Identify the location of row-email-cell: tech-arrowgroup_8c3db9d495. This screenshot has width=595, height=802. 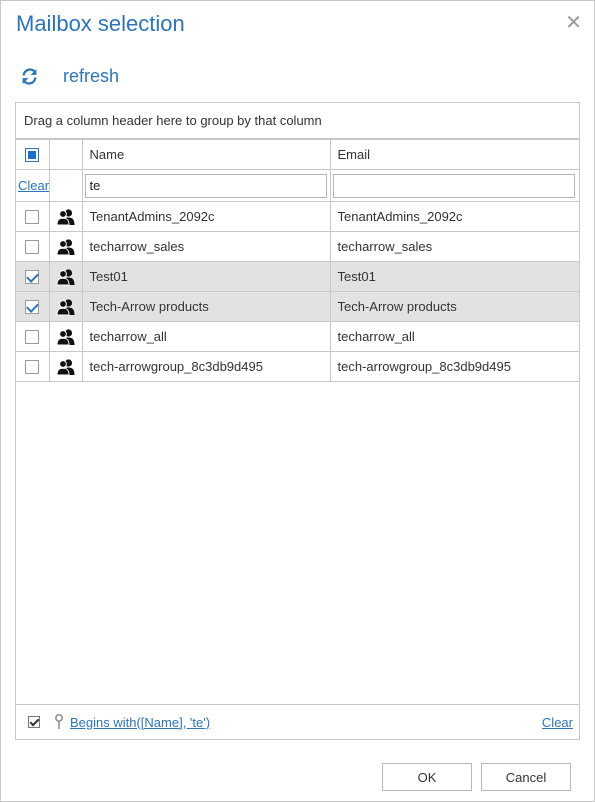
(454, 366).